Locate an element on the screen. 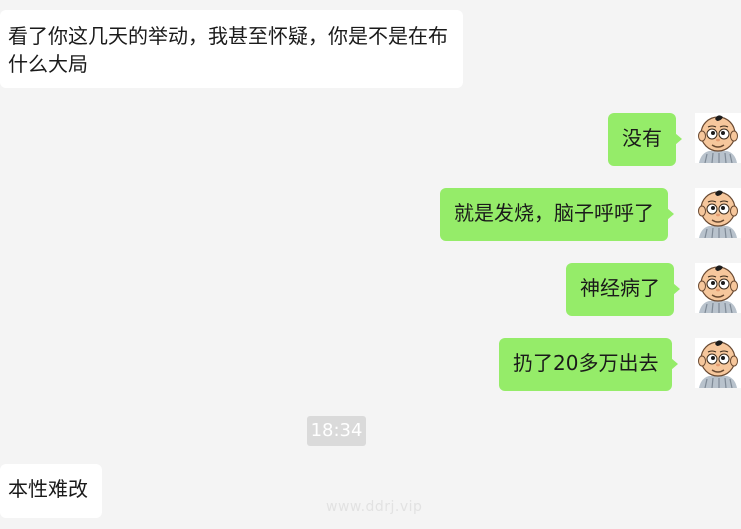  incoming-message-bubble: 看了你这几天的举动，我甚至怀疑，你是不是在布什么大局 is located at coordinates (231, 49).